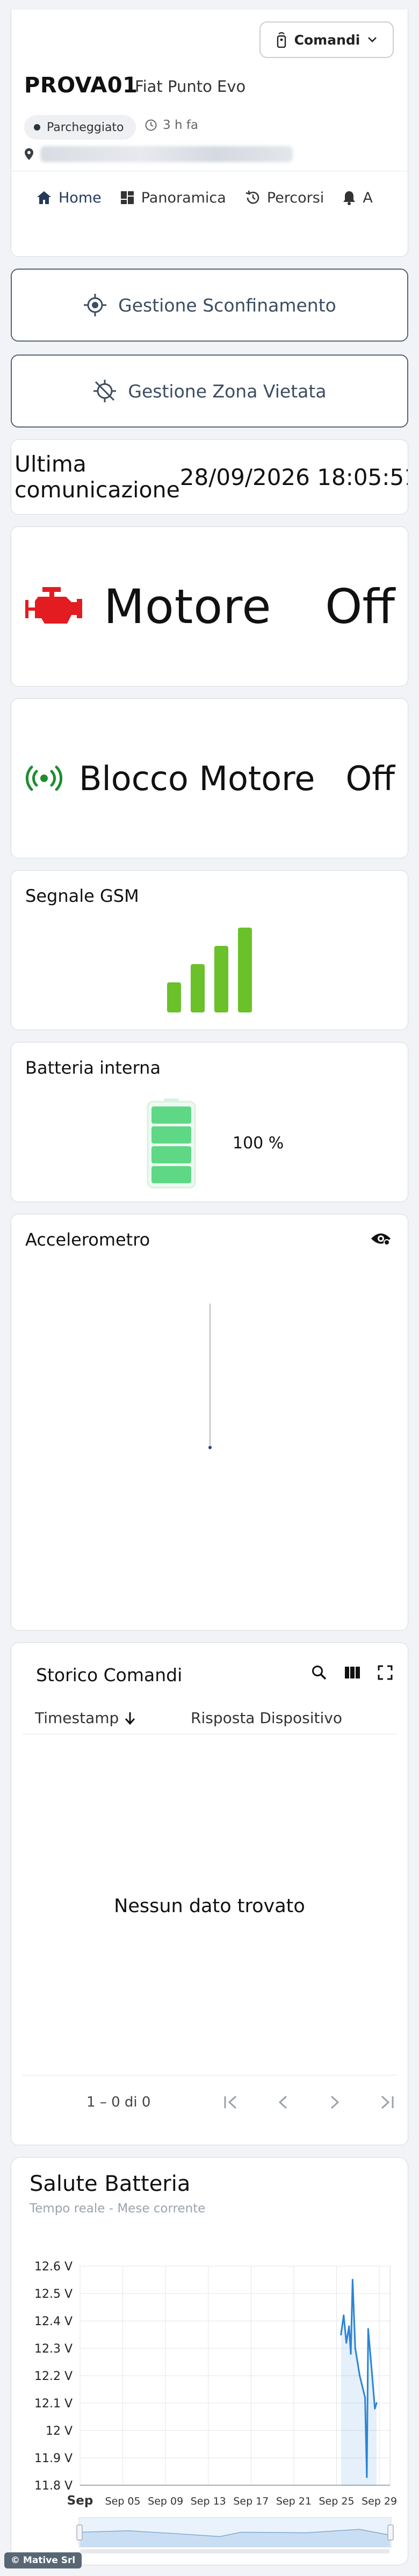  I want to click on table-toolbar, so click(352, 1673).